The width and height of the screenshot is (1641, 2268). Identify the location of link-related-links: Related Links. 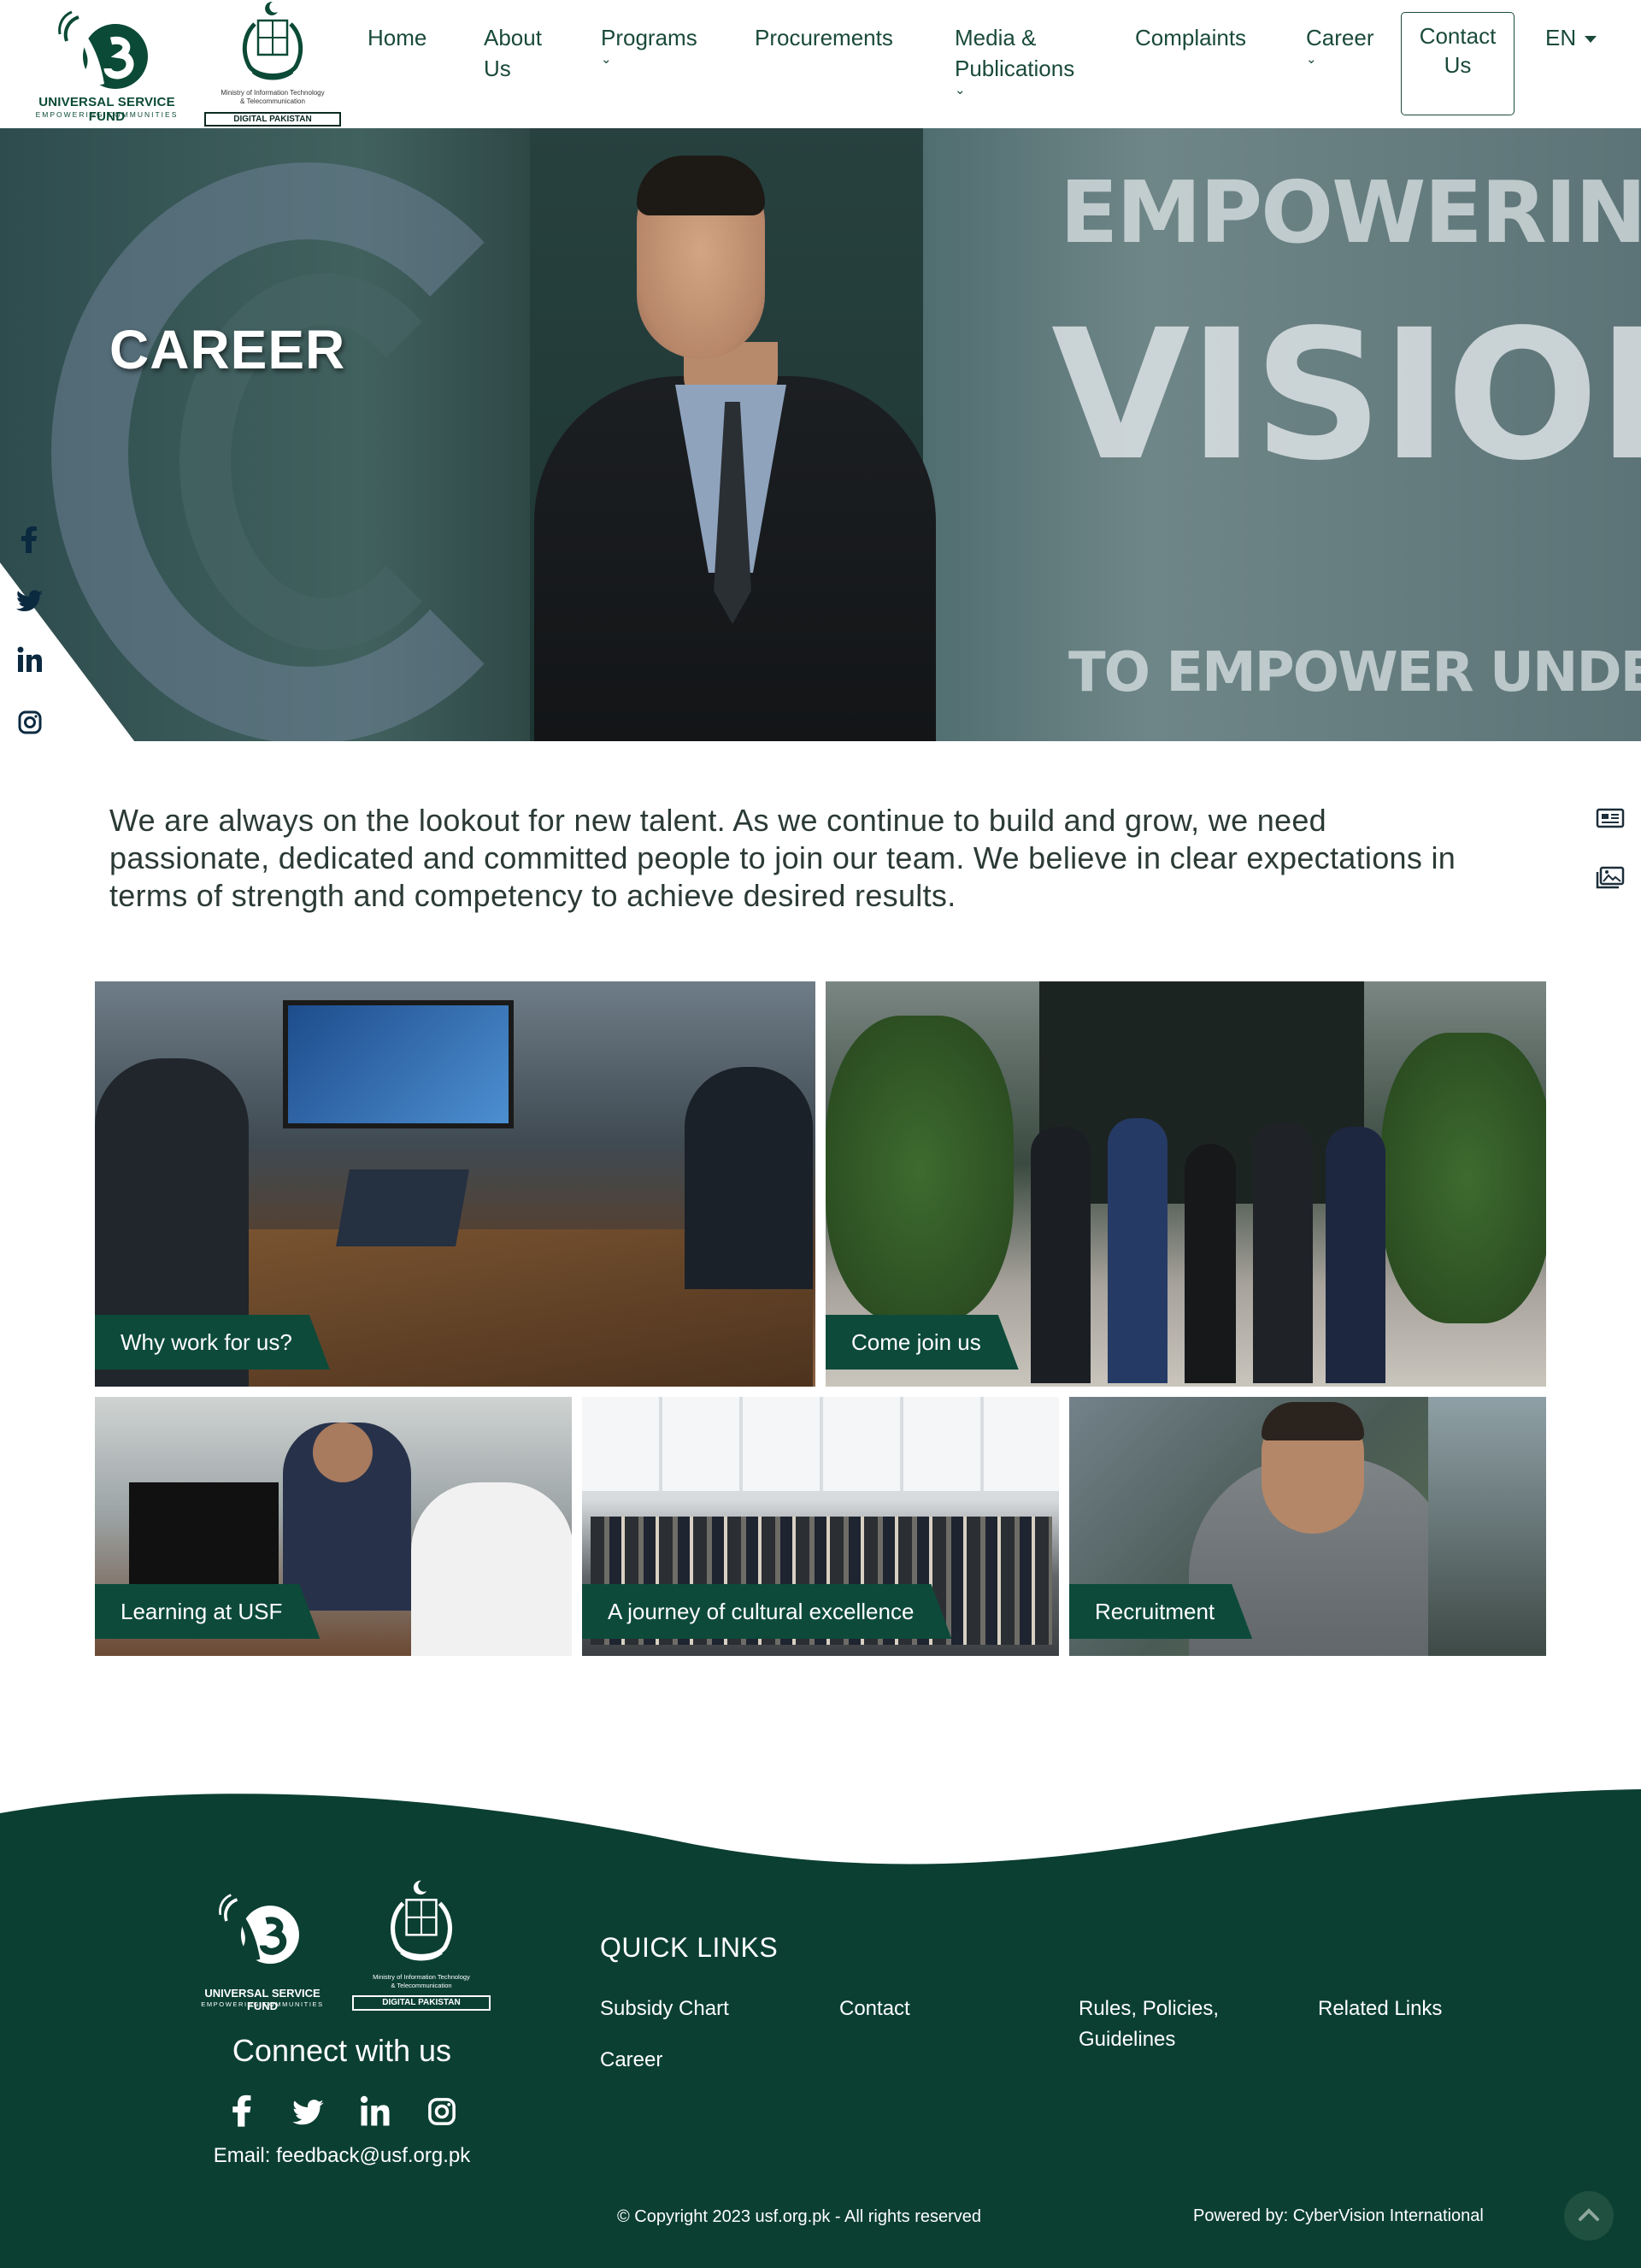
(1380, 2009).